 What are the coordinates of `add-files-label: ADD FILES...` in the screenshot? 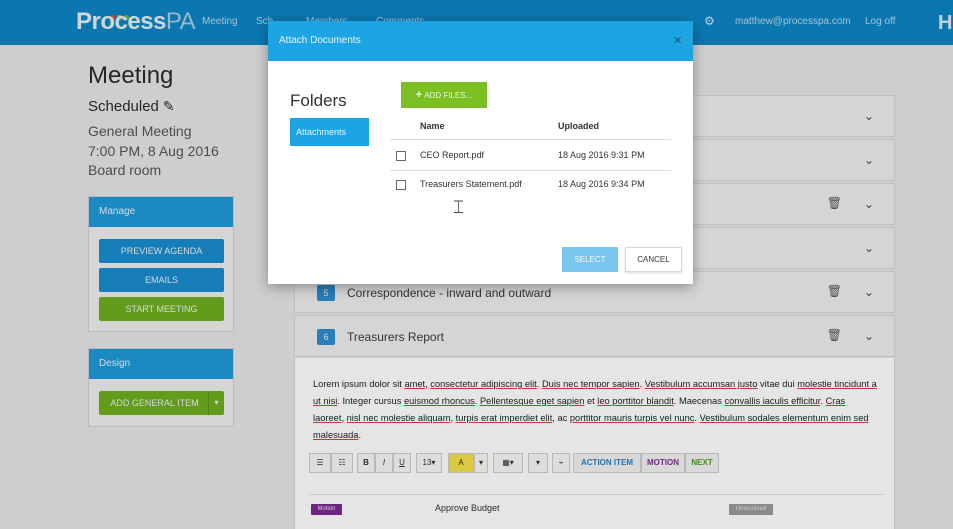 It's located at (448, 95).